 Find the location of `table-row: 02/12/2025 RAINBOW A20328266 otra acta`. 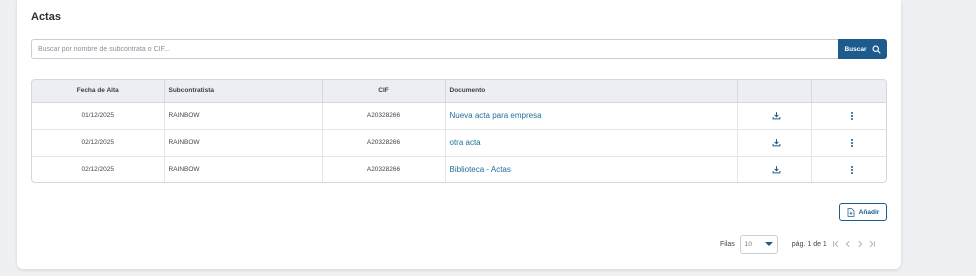

table-row: 02/12/2025 RAINBOW A20328266 otra acta is located at coordinates (459, 143).